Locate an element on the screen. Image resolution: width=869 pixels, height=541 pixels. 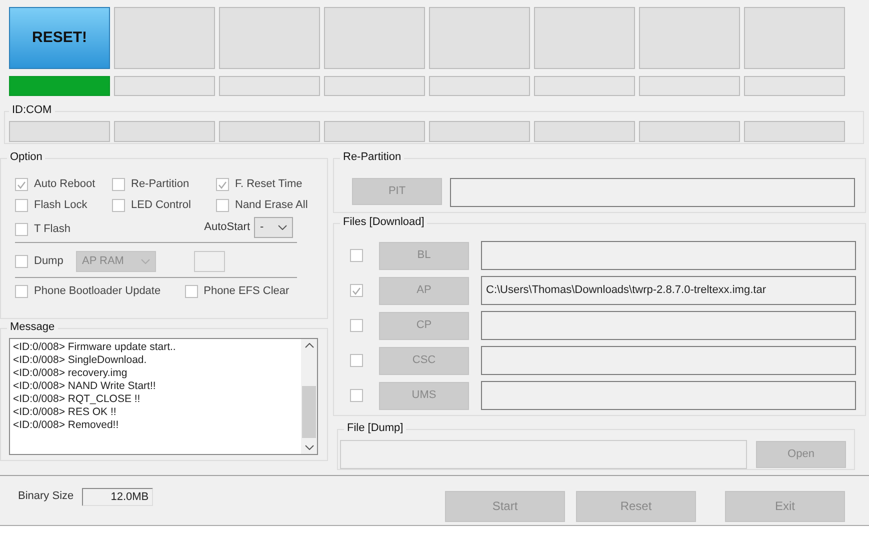
checkbox-label: Re-Partition is located at coordinates (160, 185).